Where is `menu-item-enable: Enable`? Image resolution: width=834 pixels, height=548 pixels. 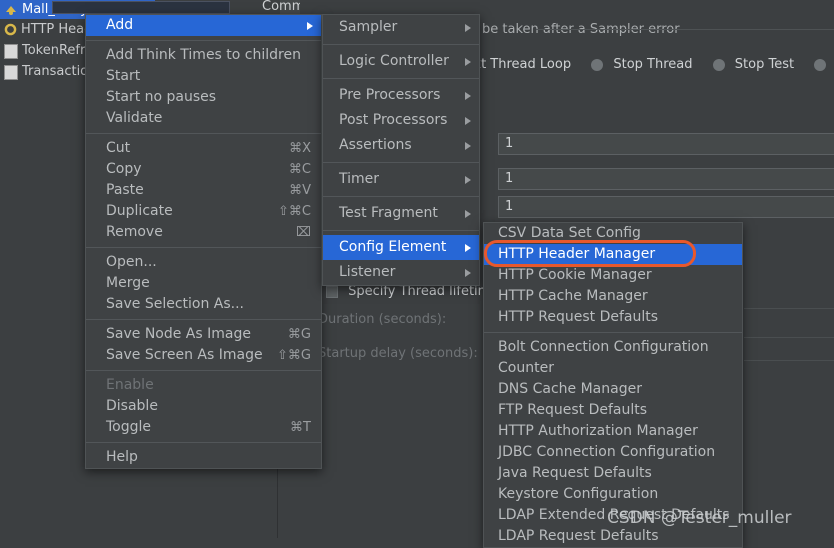 menu-item-enable: Enable is located at coordinates (203, 385).